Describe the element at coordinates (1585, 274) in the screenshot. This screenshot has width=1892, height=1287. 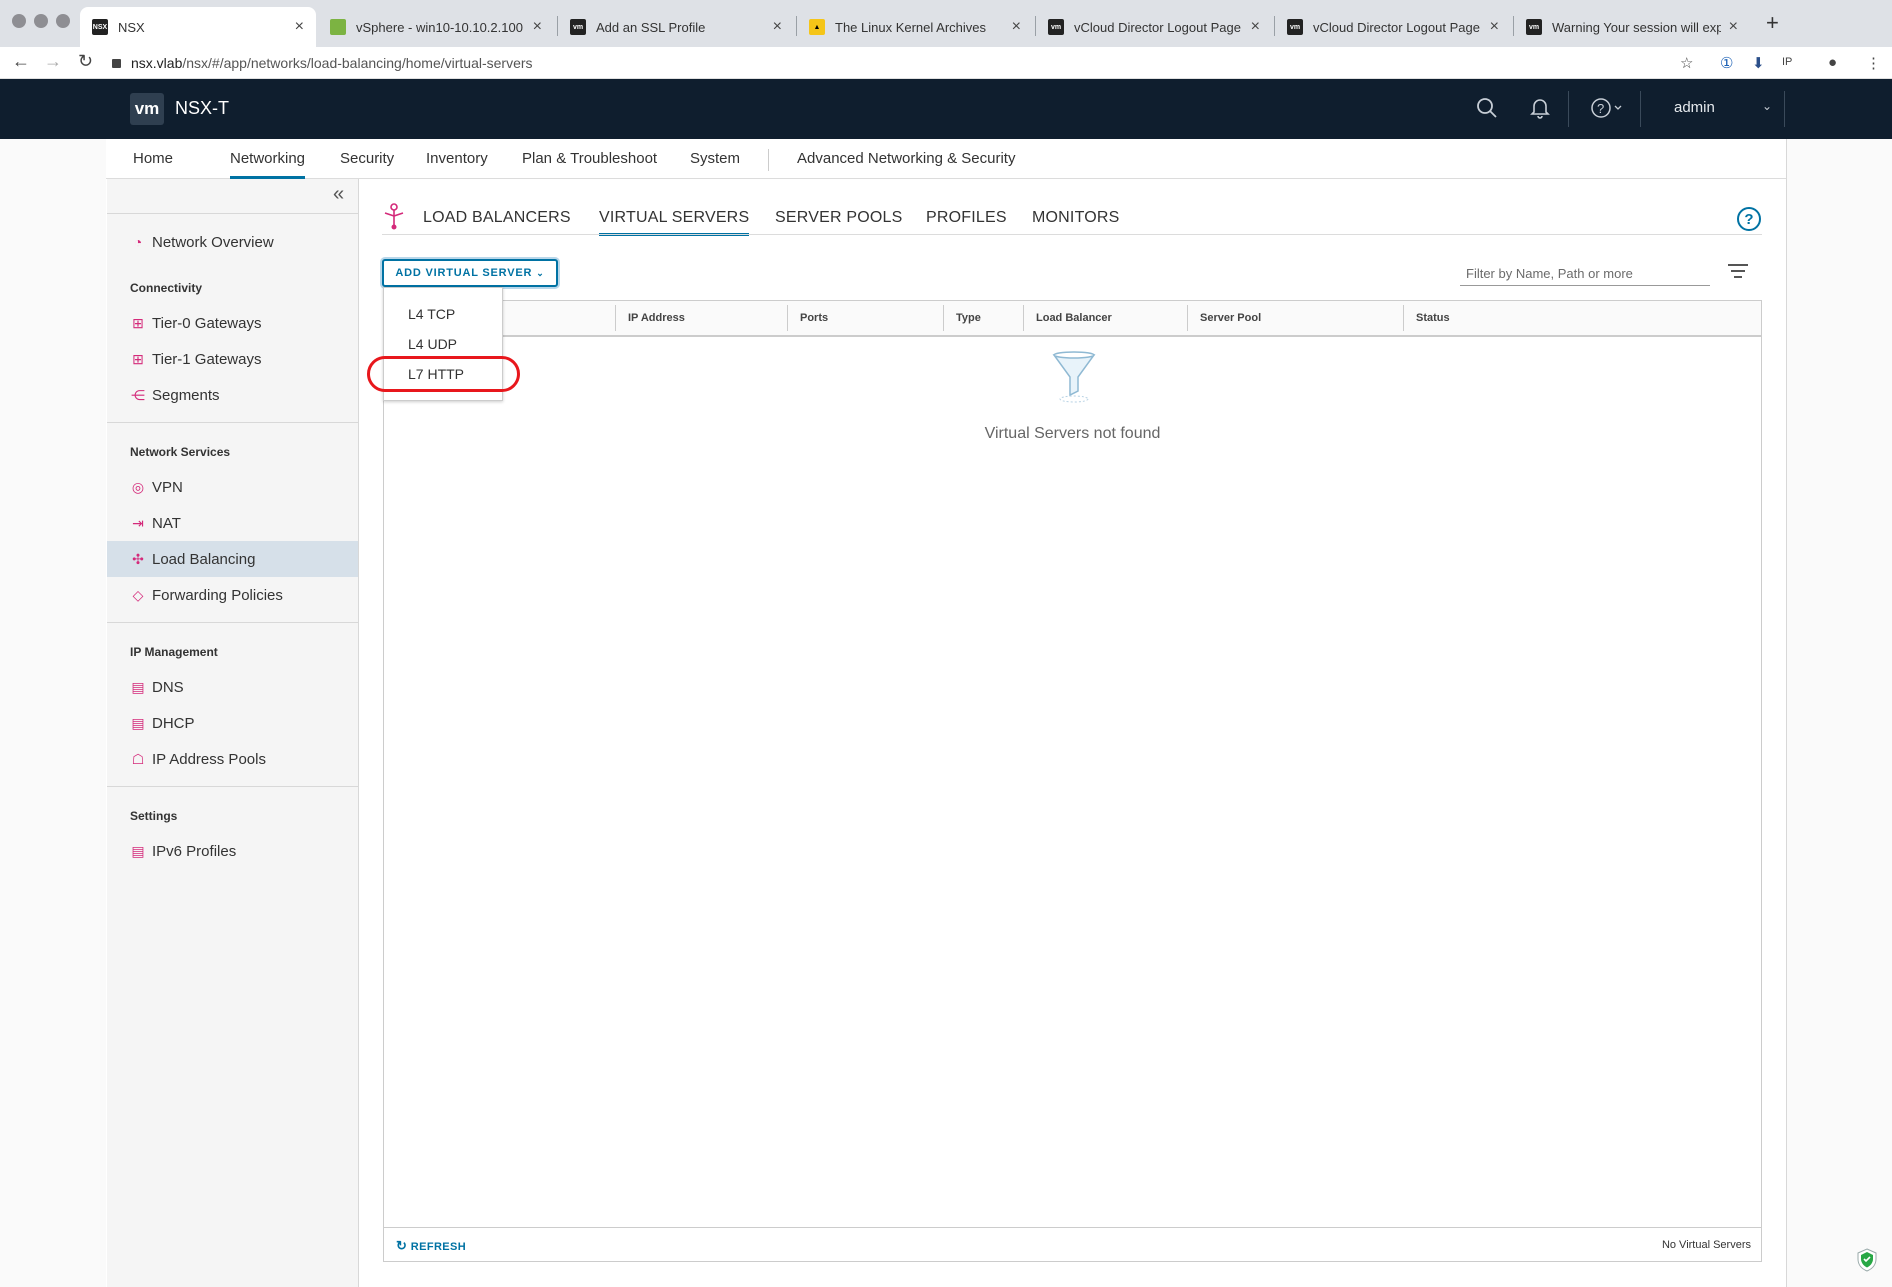
I see `filter-input` at that location.